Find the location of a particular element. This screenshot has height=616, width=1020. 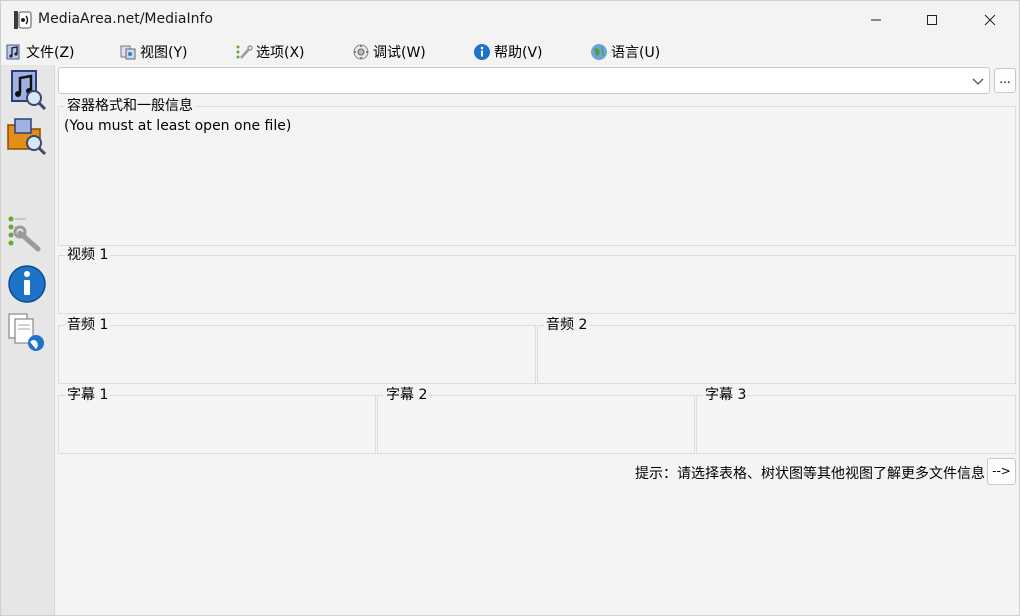

close-icon is located at coordinates (990, 20).